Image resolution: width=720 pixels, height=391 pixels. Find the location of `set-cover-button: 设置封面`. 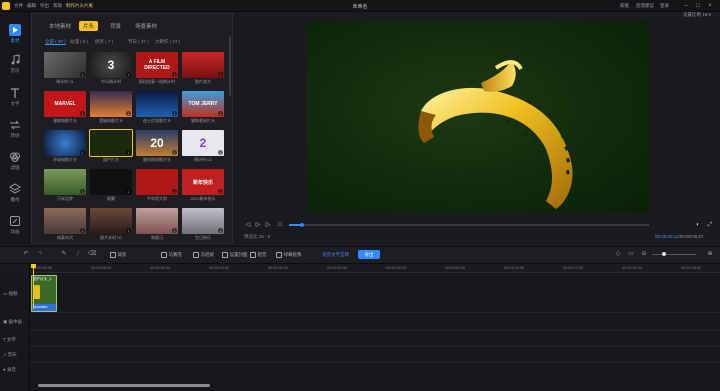

set-cover-button: 设置封面 is located at coordinates (235, 255).